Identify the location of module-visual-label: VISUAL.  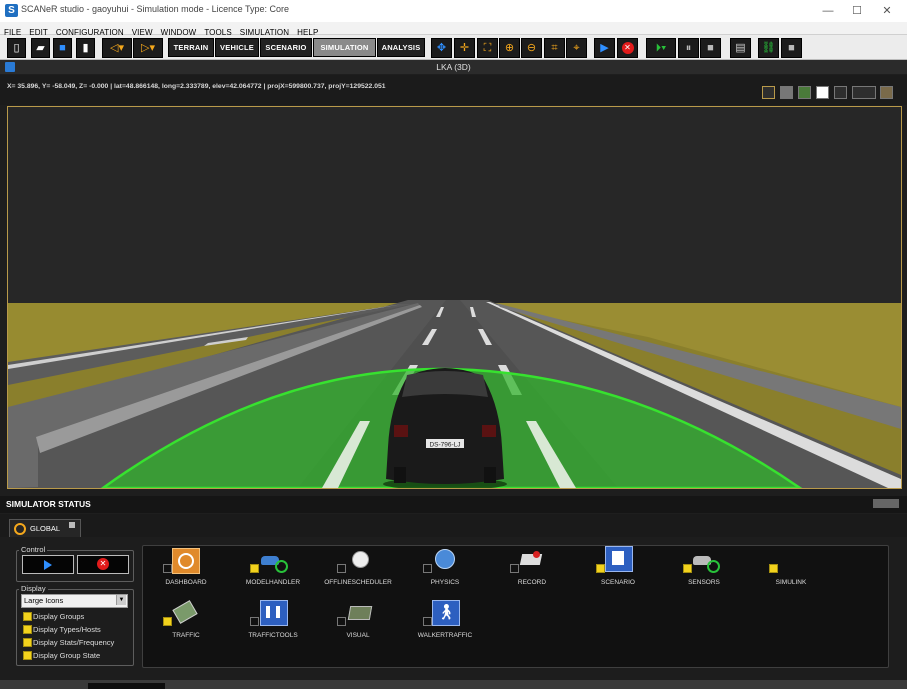
(358, 635).